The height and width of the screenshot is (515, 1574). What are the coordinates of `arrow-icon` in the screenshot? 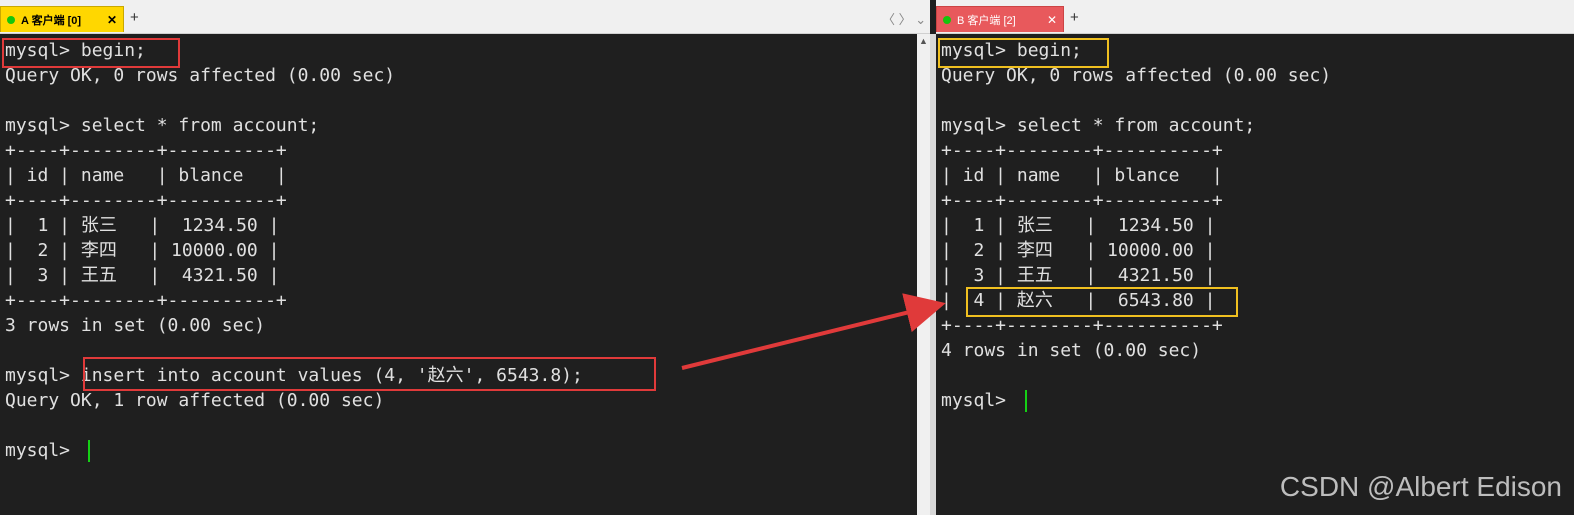 It's located at (813, 331).